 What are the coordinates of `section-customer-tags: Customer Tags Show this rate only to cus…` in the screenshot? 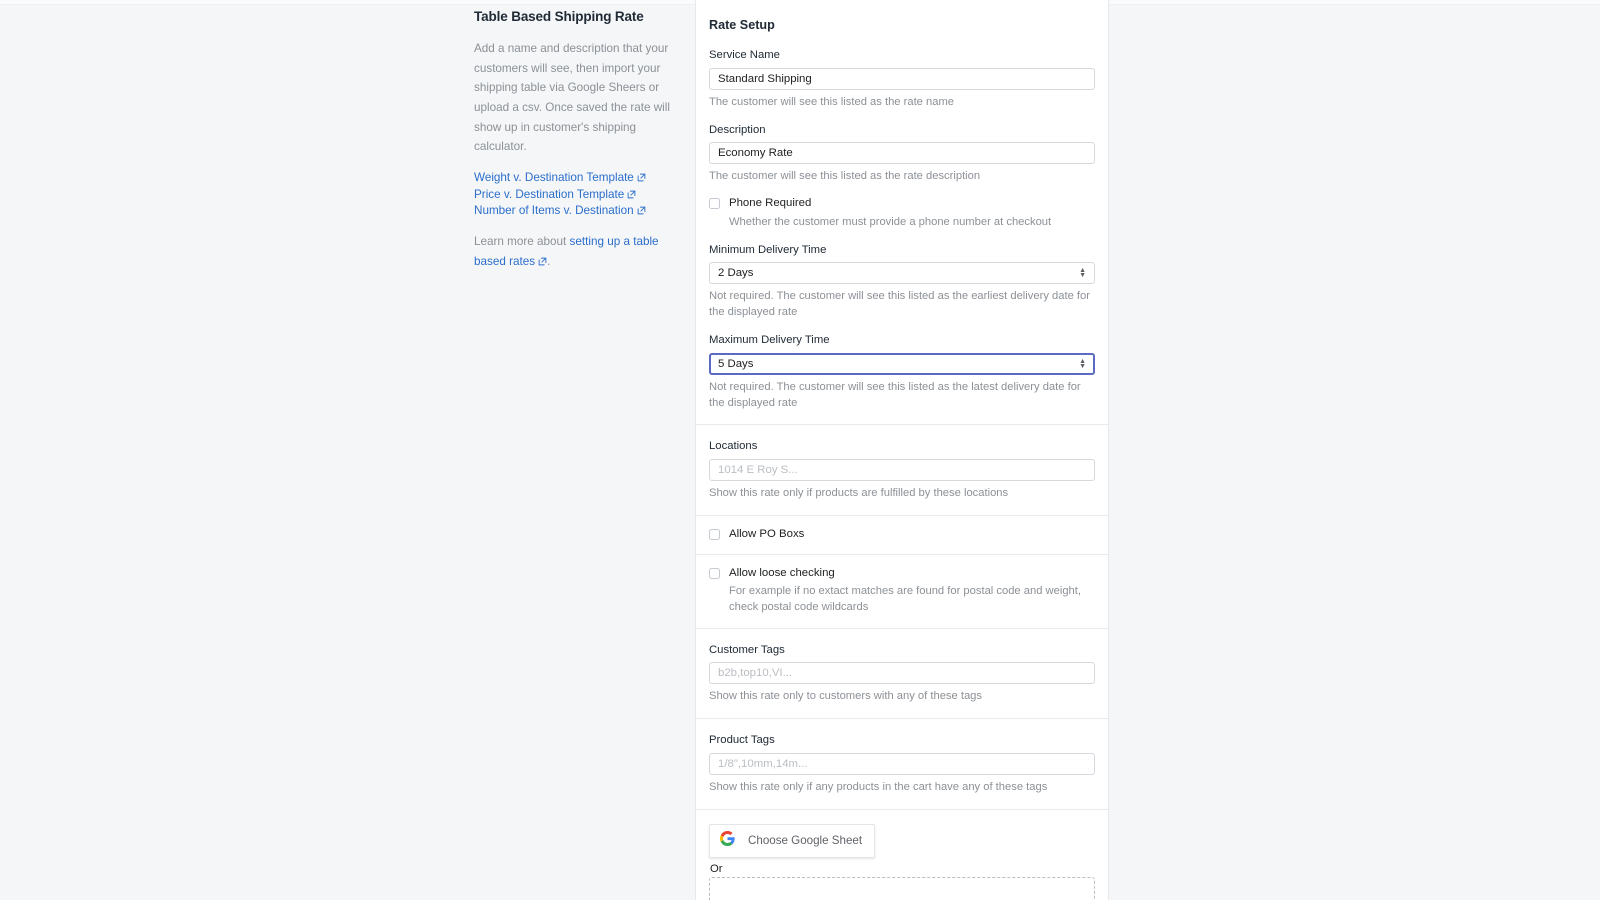 It's located at (902, 674).